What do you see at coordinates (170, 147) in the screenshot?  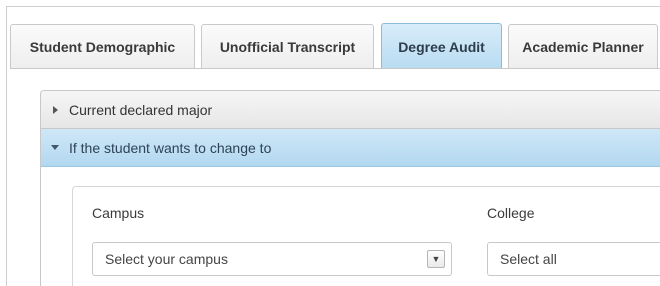 I see `accordion-title: If the student wants to change to` at bounding box center [170, 147].